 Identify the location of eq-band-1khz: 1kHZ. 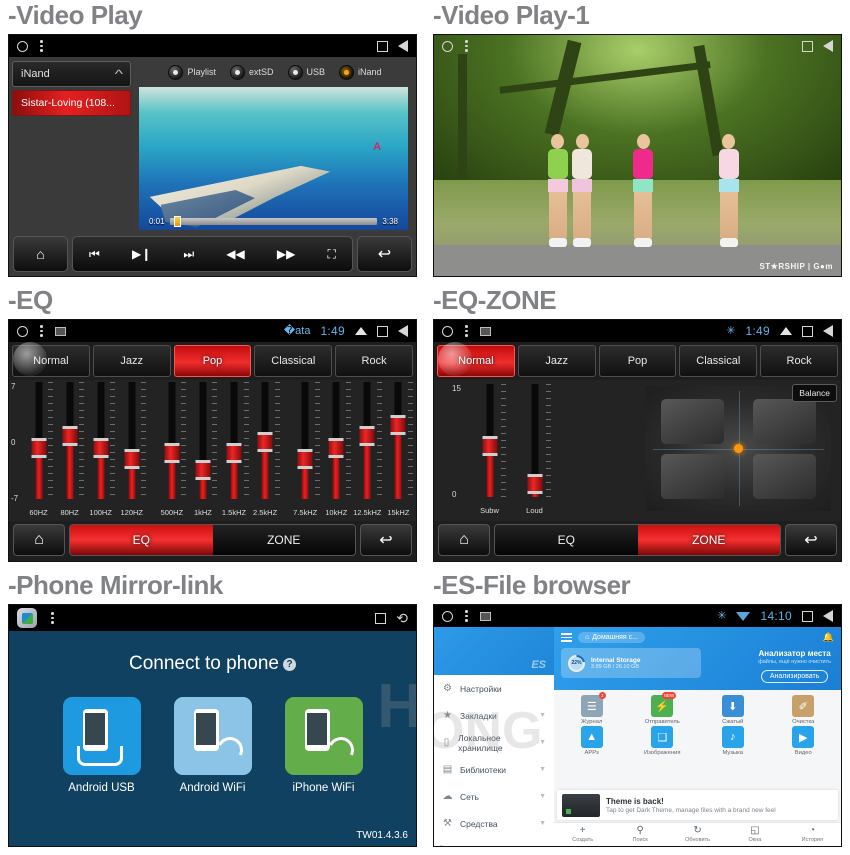
(202, 450).